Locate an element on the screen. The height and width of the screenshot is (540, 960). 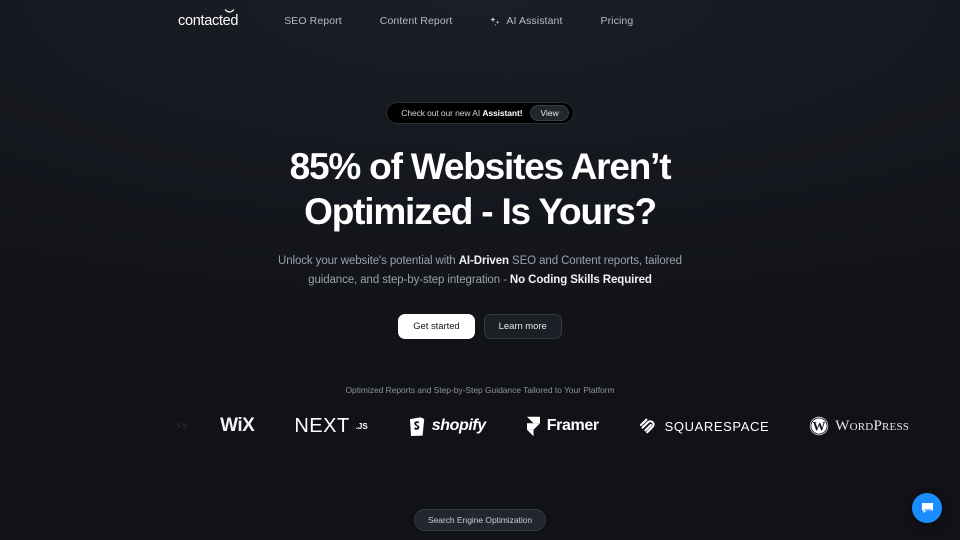
announcement-text-plain: Check out our new AI is located at coordinates (442, 113).